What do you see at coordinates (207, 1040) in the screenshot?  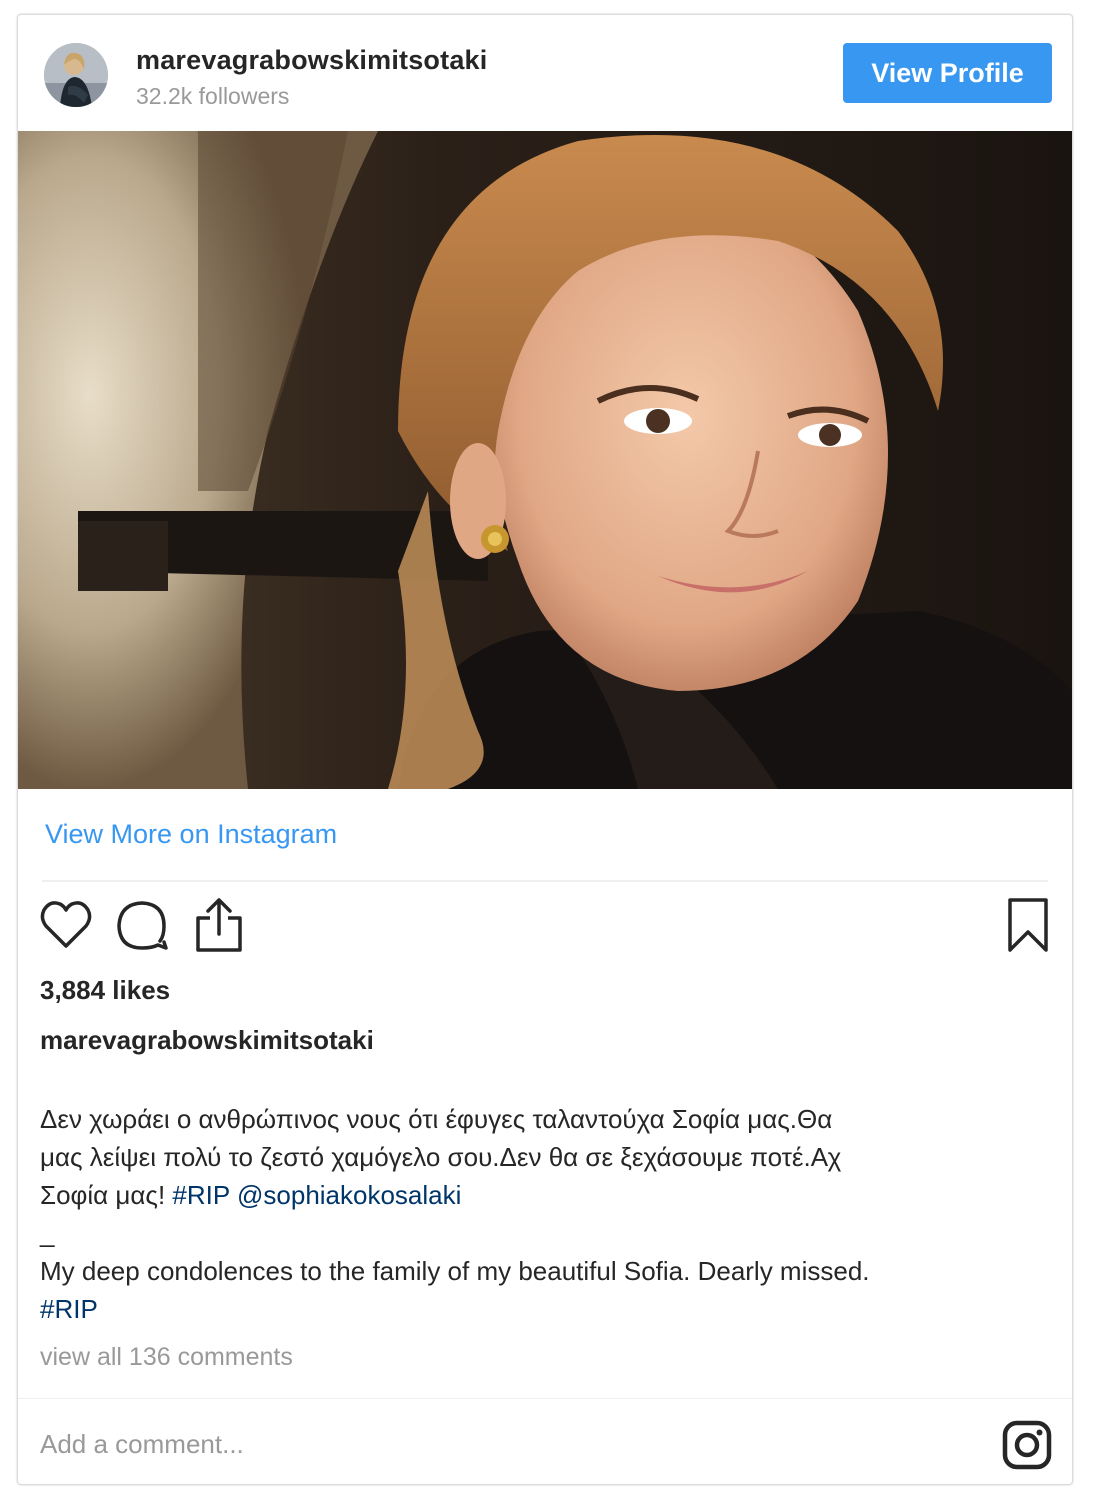 I see `caption-username: marevagrabowskimitsotaki` at bounding box center [207, 1040].